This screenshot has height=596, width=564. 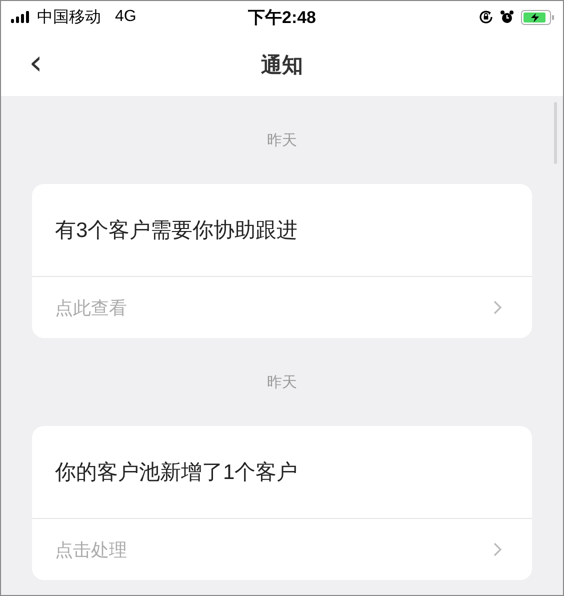 What do you see at coordinates (69, 18) in the screenshot?
I see `carrier-name: 中国移动` at bounding box center [69, 18].